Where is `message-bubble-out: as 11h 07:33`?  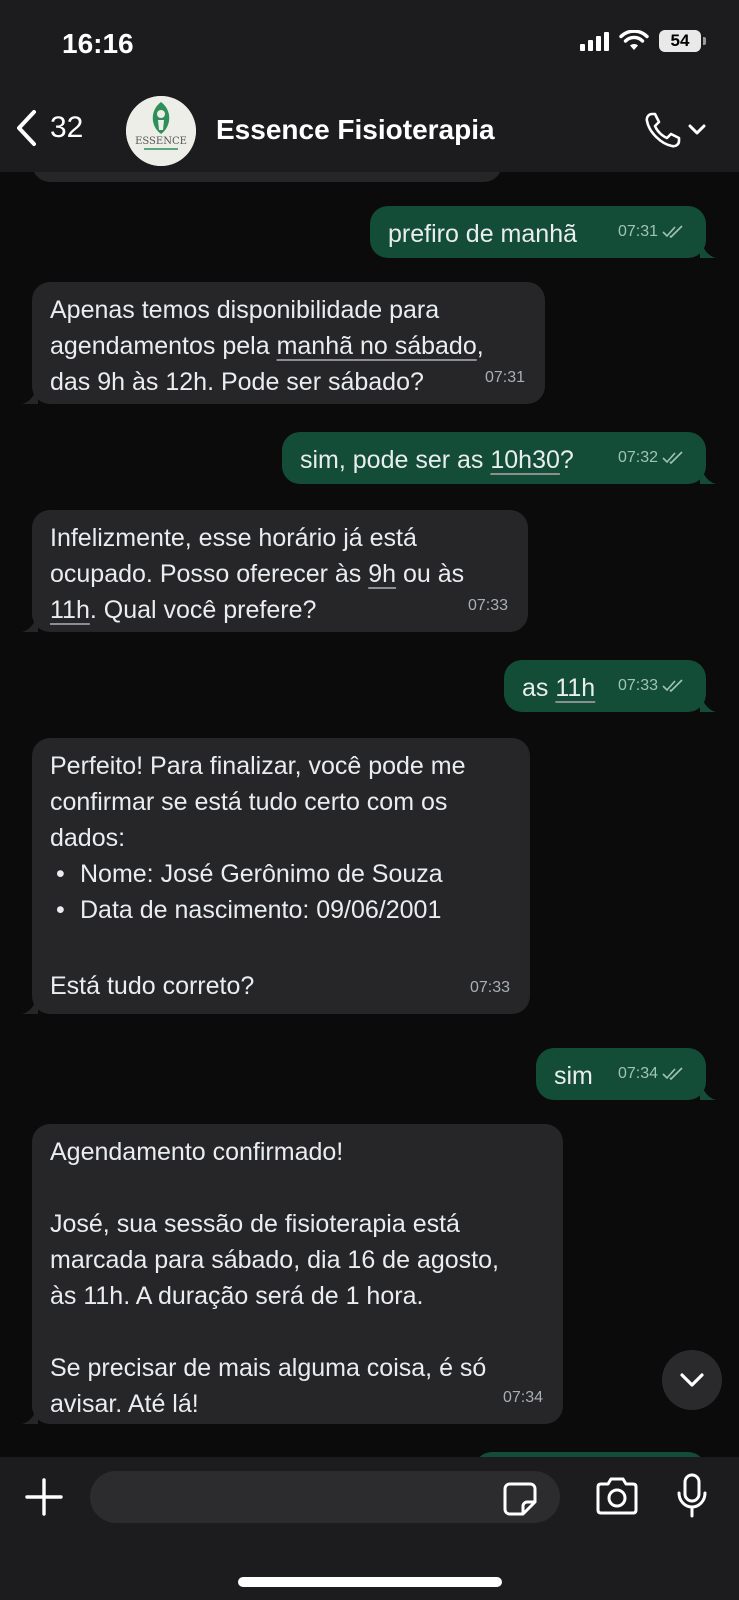
message-bubble-out: as 11h 07:33 is located at coordinates (610, 686).